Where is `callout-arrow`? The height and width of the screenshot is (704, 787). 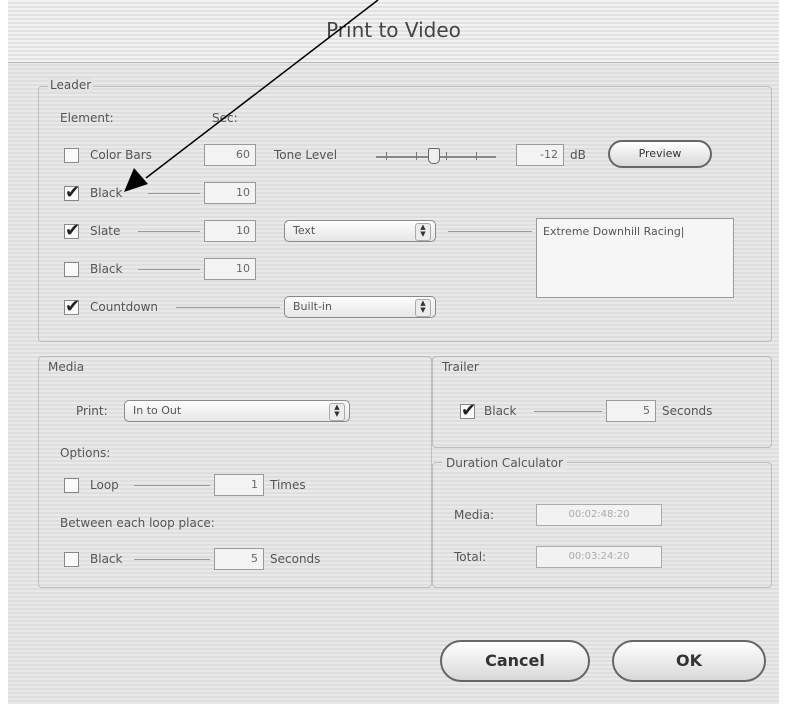 callout-arrow is located at coordinates (251, 96).